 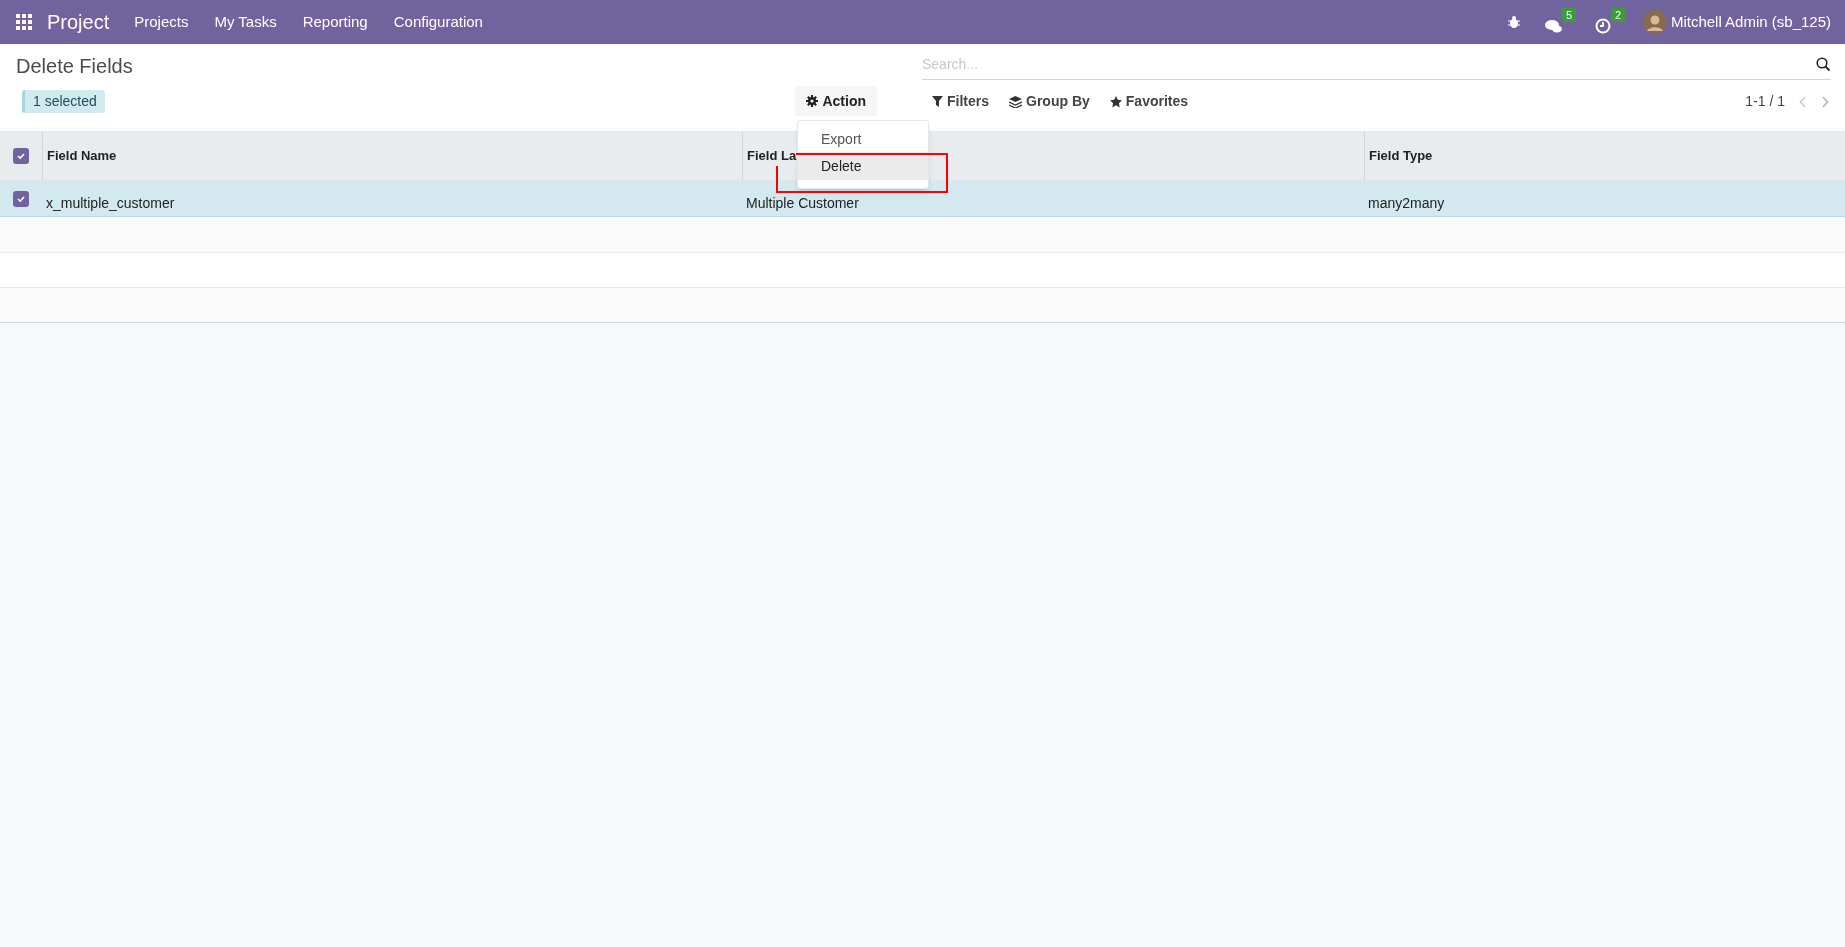 What do you see at coordinates (836, 101) in the screenshot?
I see `action-button: Action` at bounding box center [836, 101].